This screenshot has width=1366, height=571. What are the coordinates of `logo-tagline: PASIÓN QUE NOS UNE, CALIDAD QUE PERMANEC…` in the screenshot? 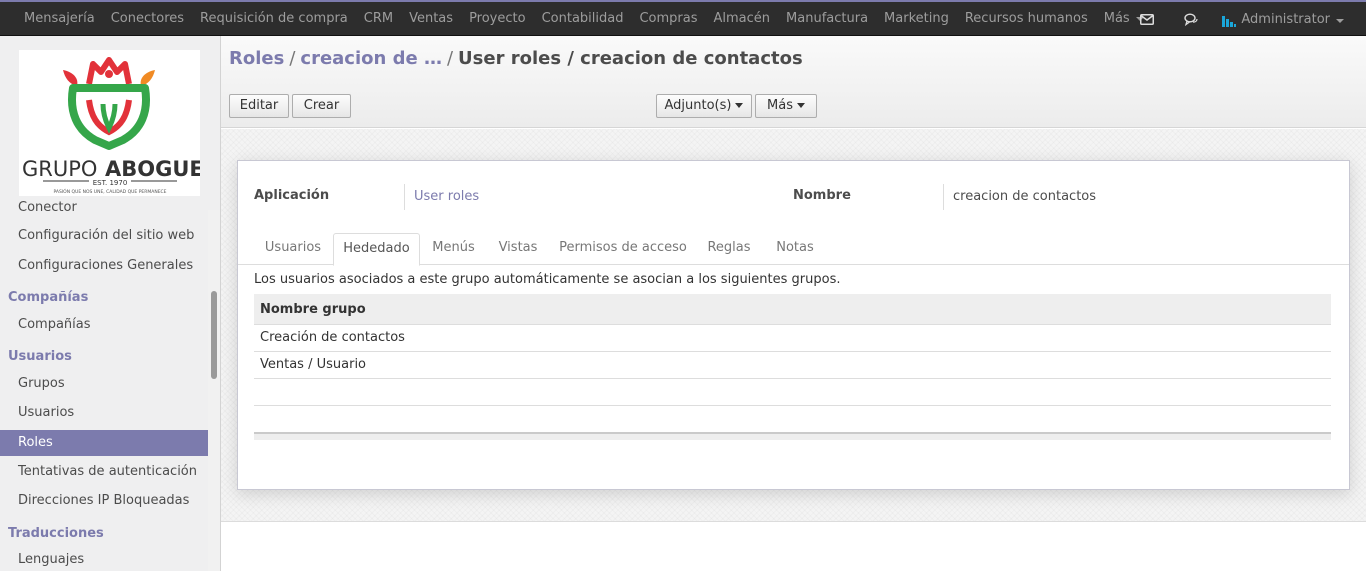 It's located at (109, 191).